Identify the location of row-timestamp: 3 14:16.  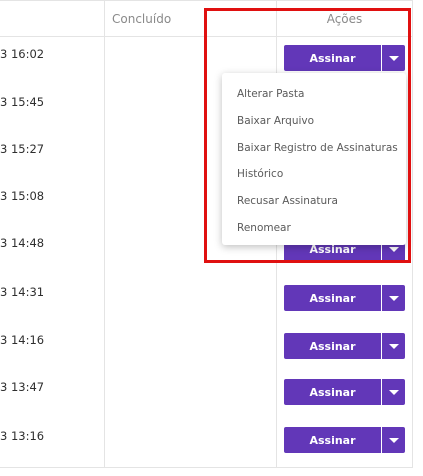
(22, 340).